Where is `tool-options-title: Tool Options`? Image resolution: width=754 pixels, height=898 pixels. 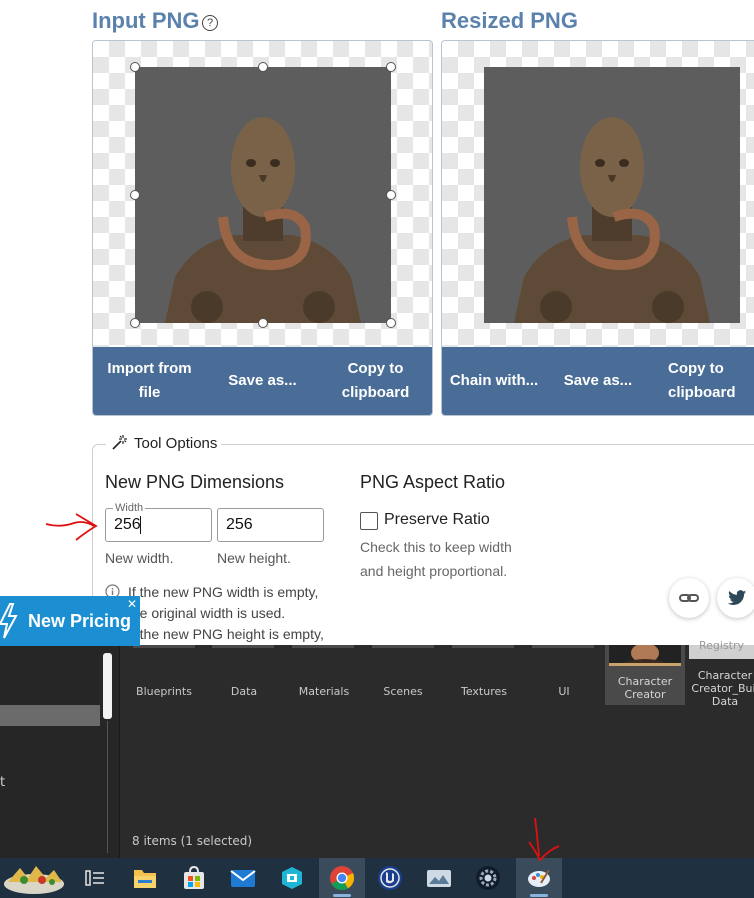
tool-options-title: Tool Options is located at coordinates (176, 443).